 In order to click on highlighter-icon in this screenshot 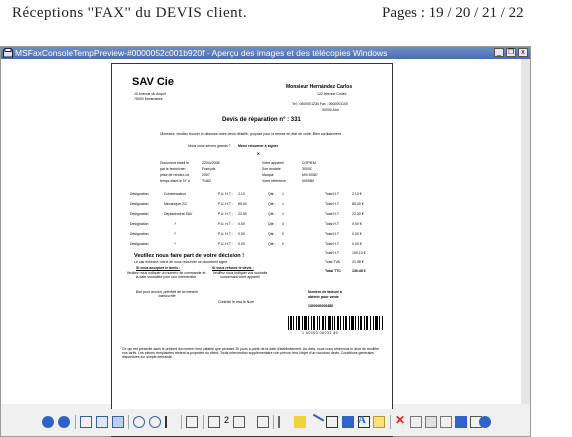, I will do `click(300, 422)`.